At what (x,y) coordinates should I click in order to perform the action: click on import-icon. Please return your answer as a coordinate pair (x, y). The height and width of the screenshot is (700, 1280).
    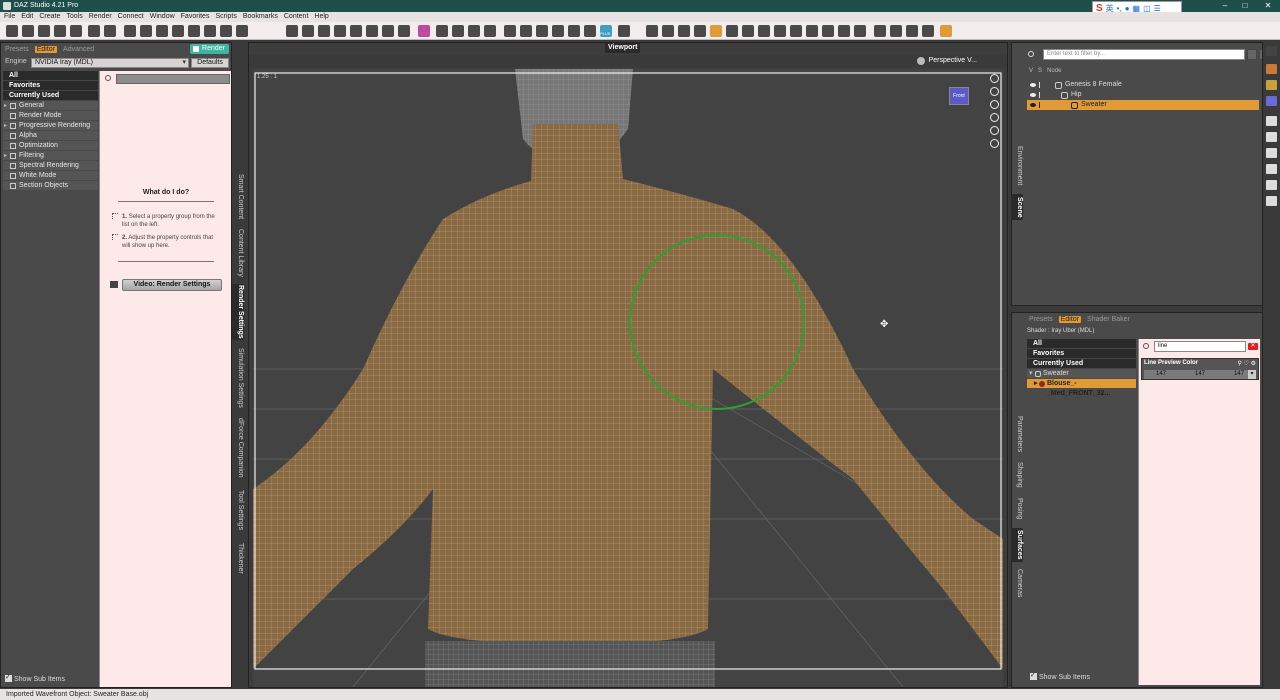
    Looking at the image, I should click on (1271, 121).